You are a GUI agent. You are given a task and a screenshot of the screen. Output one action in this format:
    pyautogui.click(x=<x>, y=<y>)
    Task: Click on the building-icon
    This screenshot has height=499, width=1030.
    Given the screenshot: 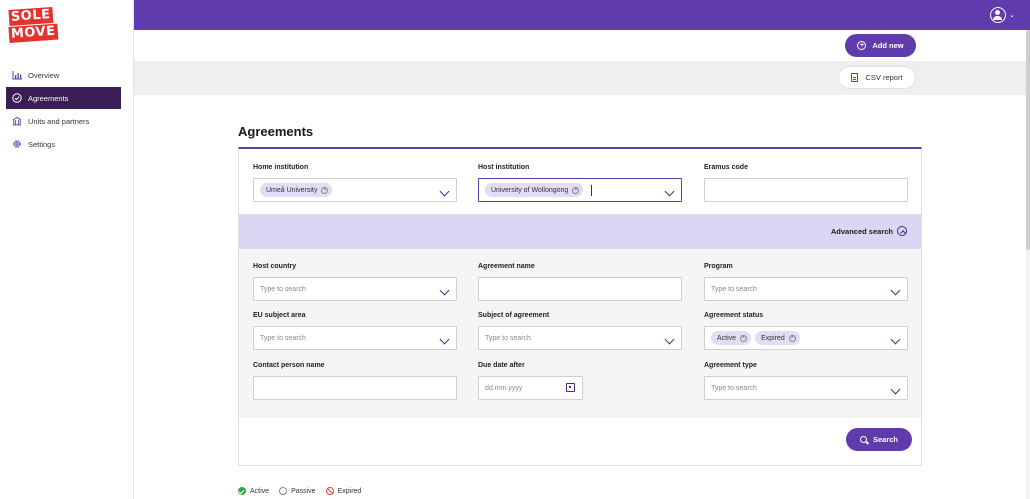 What is the action you would take?
    pyautogui.click(x=17, y=121)
    